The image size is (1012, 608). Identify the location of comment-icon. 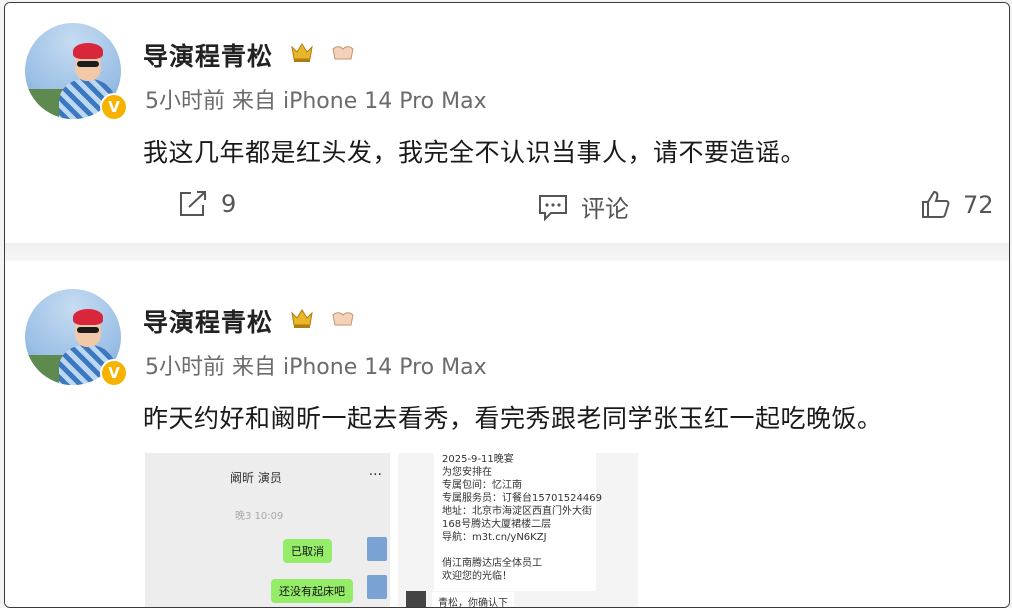
(553, 207).